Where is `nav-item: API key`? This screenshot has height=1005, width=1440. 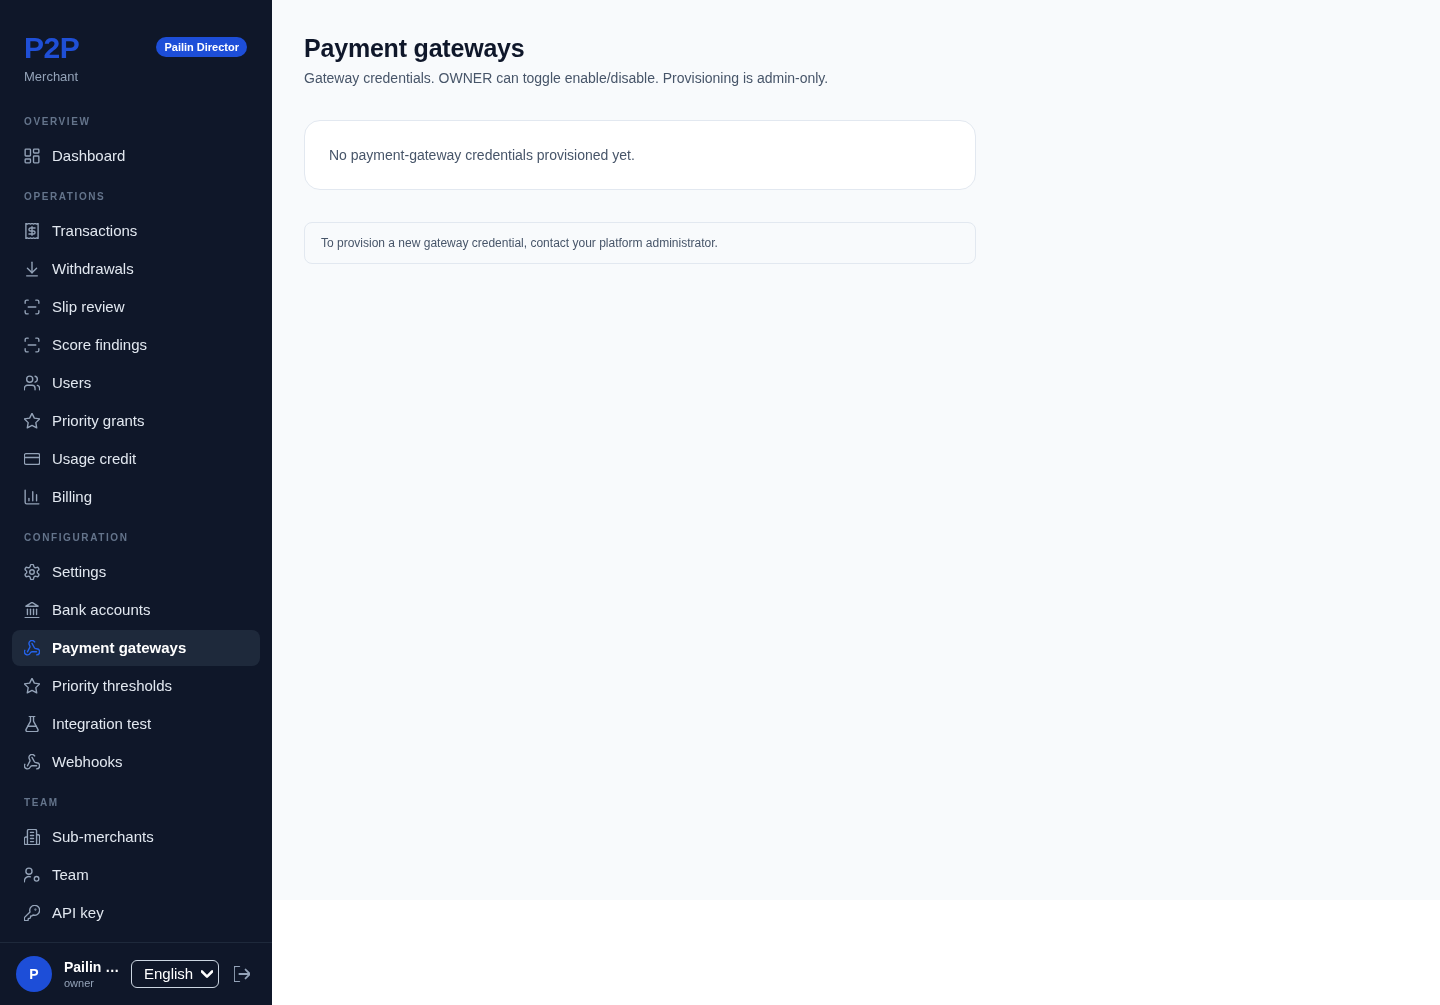 nav-item: API key is located at coordinates (136, 913).